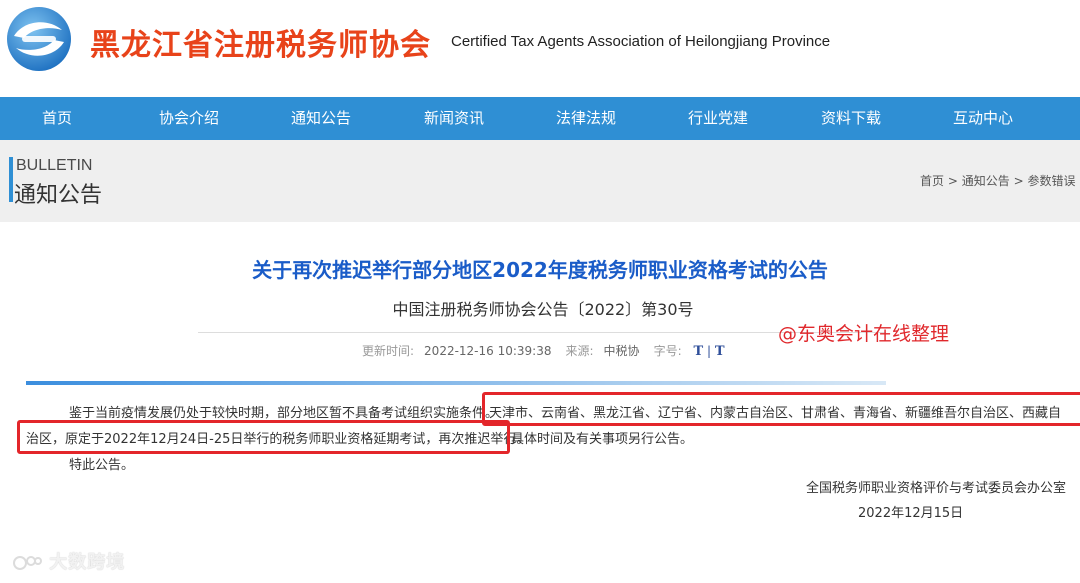 The height and width of the screenshot is (583, 1080). I want to click on font-size-large-button: T, so click(698, 351).